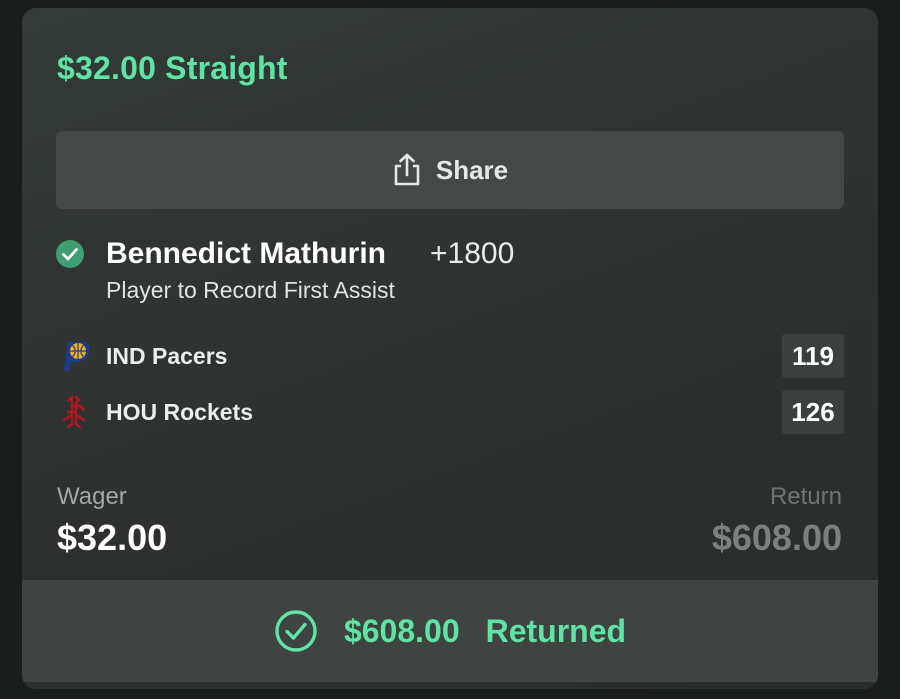  Describe the element at coordinates (167, 356) in the screenshot. I see `team-name: IND Pacers` at that location.